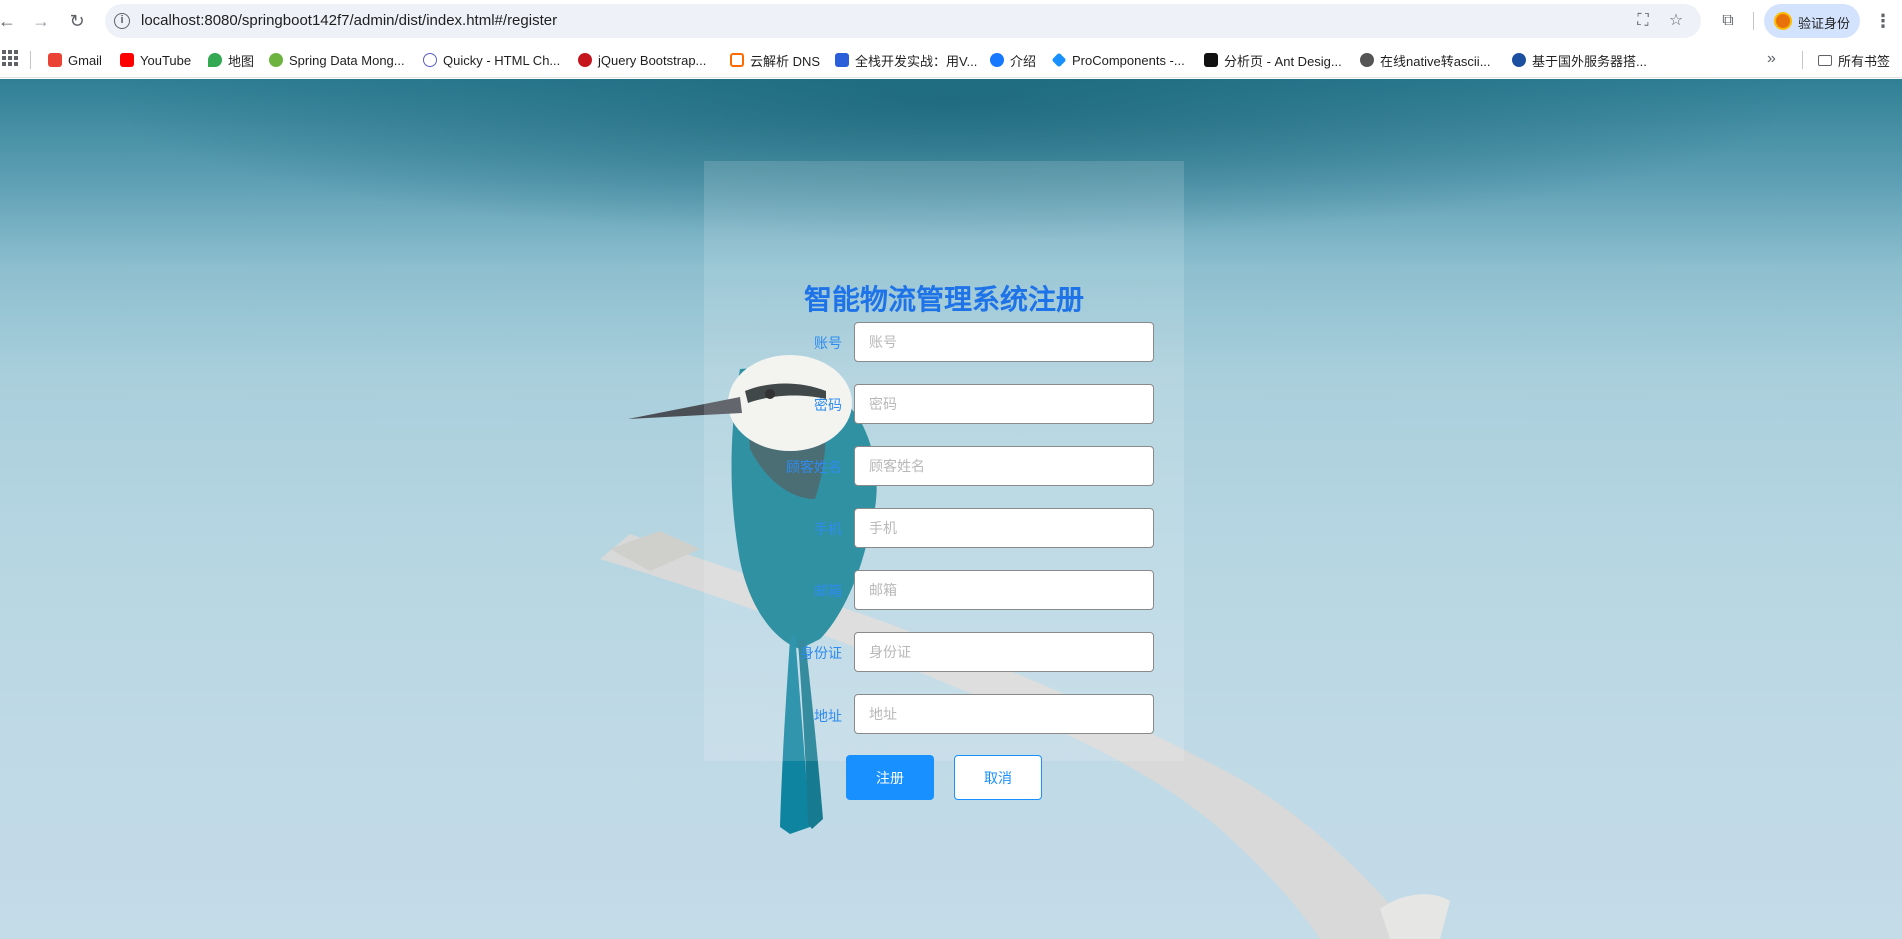 The image size is (1902, 939). I want to click on page-title: 智能物流管理系统注册, so click(943, 299).